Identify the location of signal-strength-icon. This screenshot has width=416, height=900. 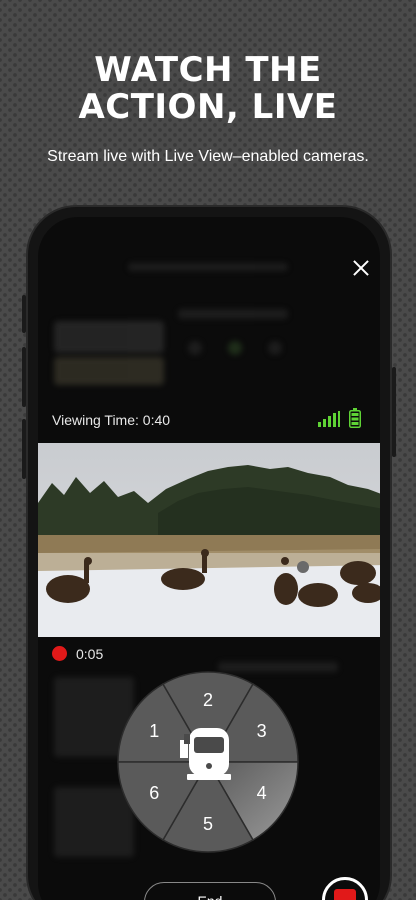
(329, 419).